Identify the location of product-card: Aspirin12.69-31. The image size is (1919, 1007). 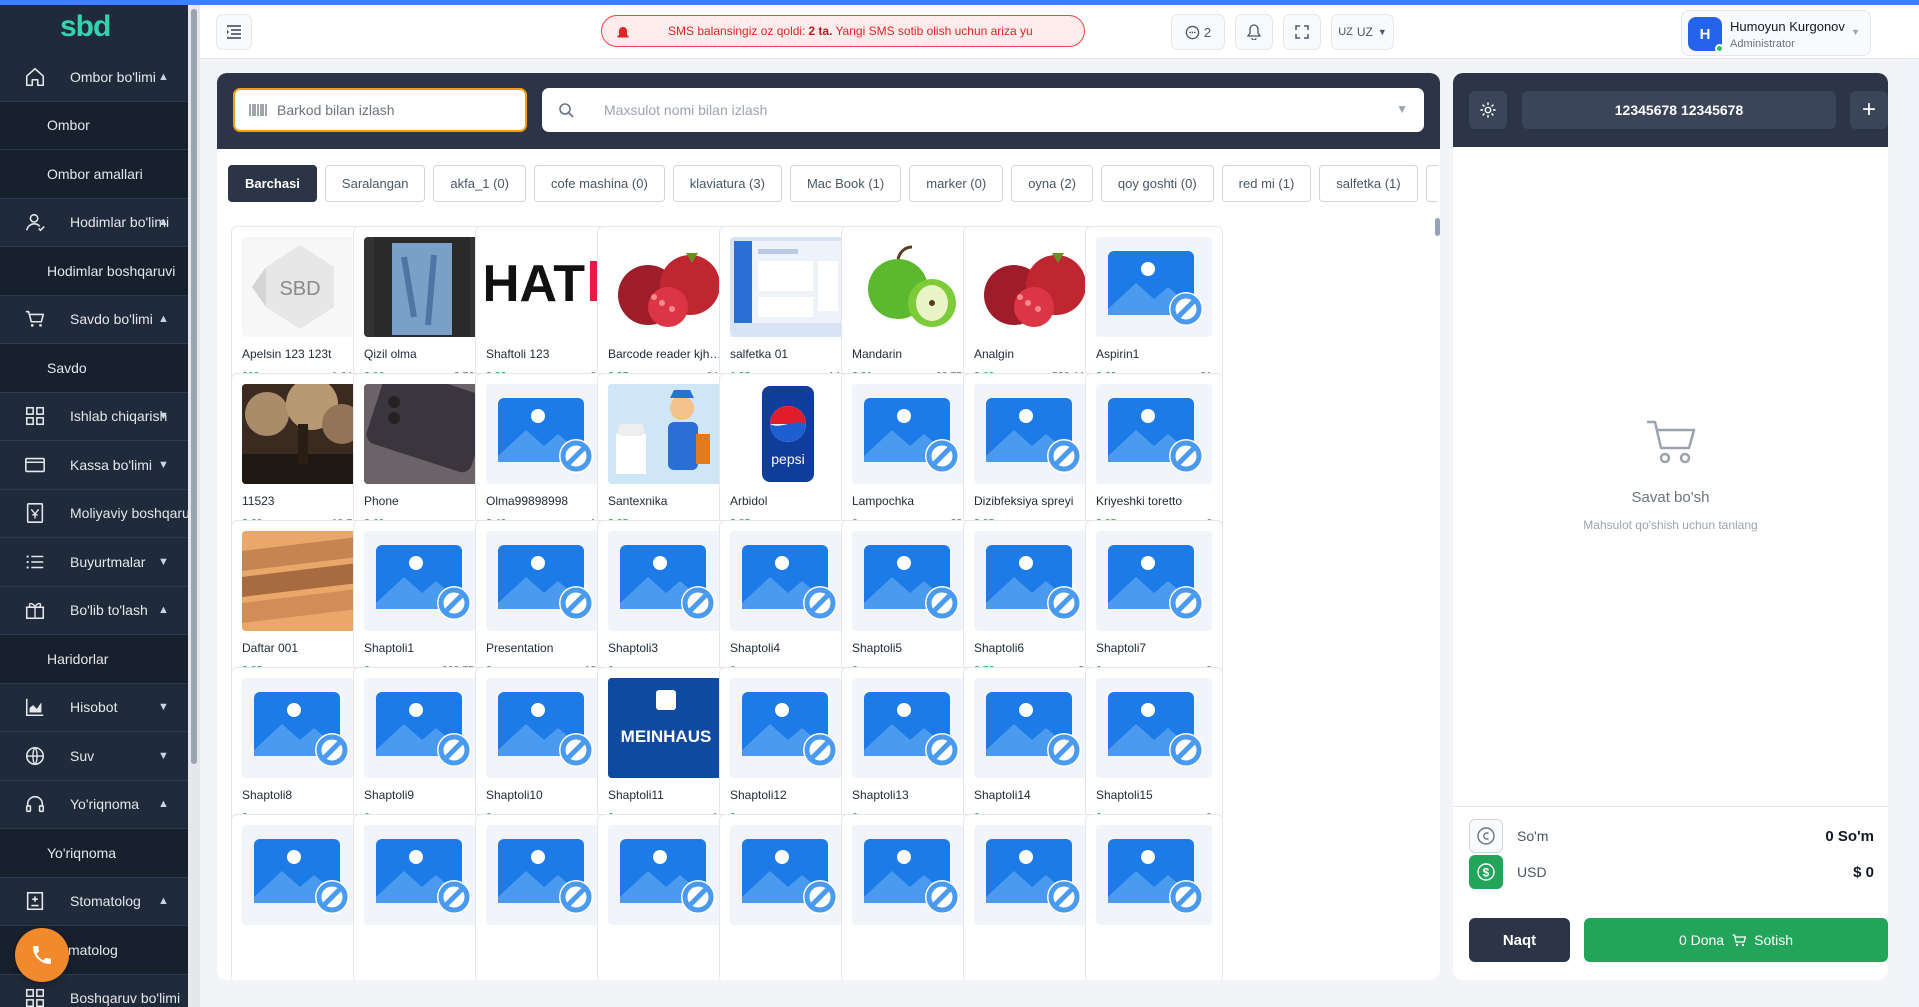
(1154, 310).